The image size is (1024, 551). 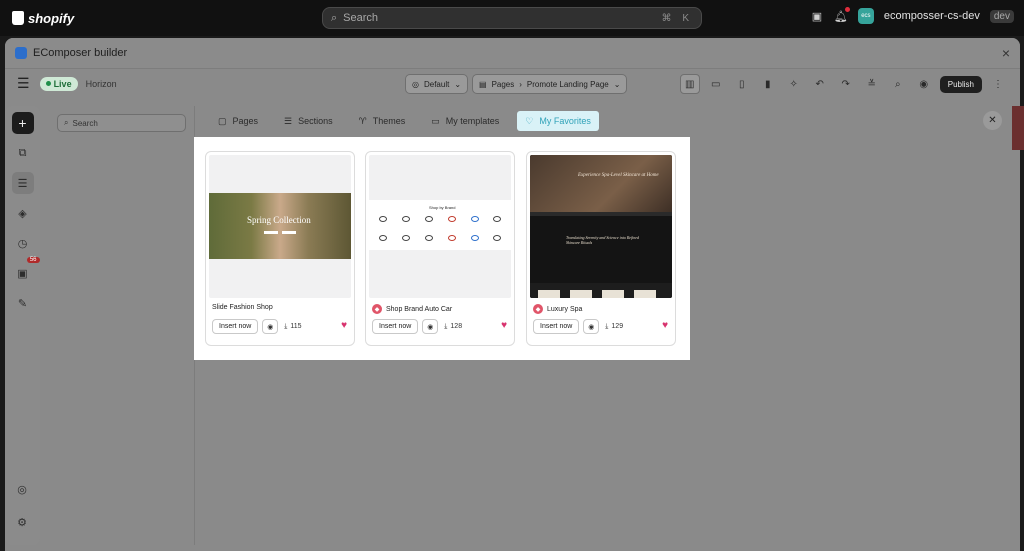 What do you see at coordinates (435, 120) in the screenshot?
I see `folder-icon: ▭` at bounding box center [435, 120].